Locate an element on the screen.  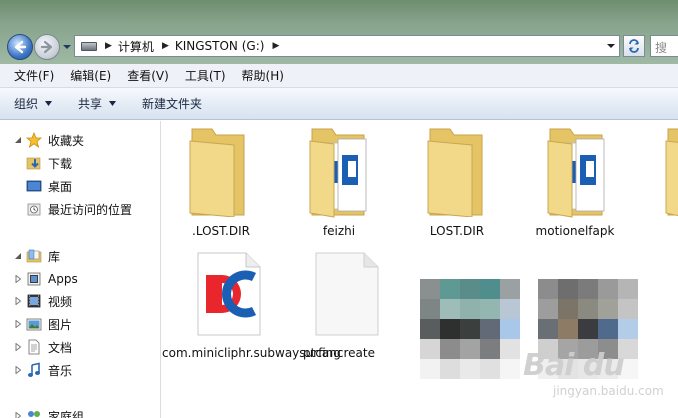
recent-pages-dropdown-icon is located at coordinates (67, 47).